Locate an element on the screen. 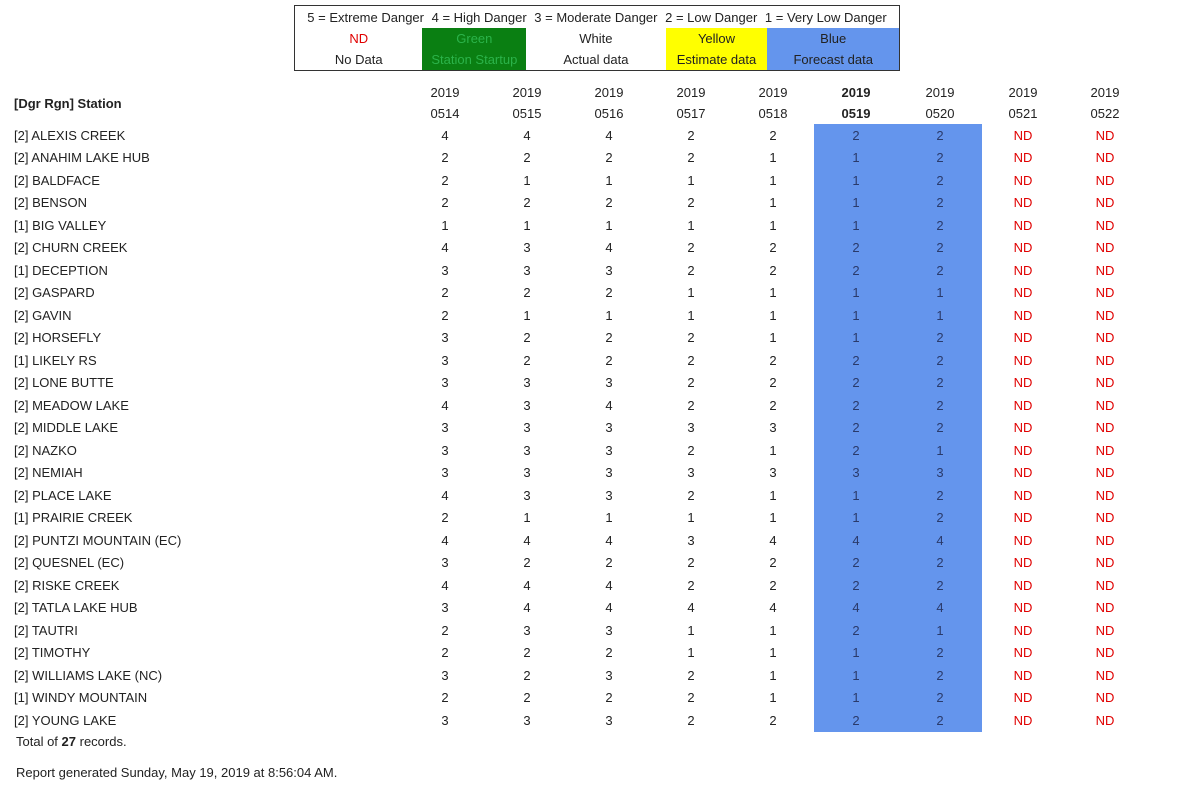 Image resolution: width=1200 pixels, height=785 pixels. table-row: [2] LONE BUTTE 3 3 3 2 2 2 2 ND ND is located at coordinates (580, 382).